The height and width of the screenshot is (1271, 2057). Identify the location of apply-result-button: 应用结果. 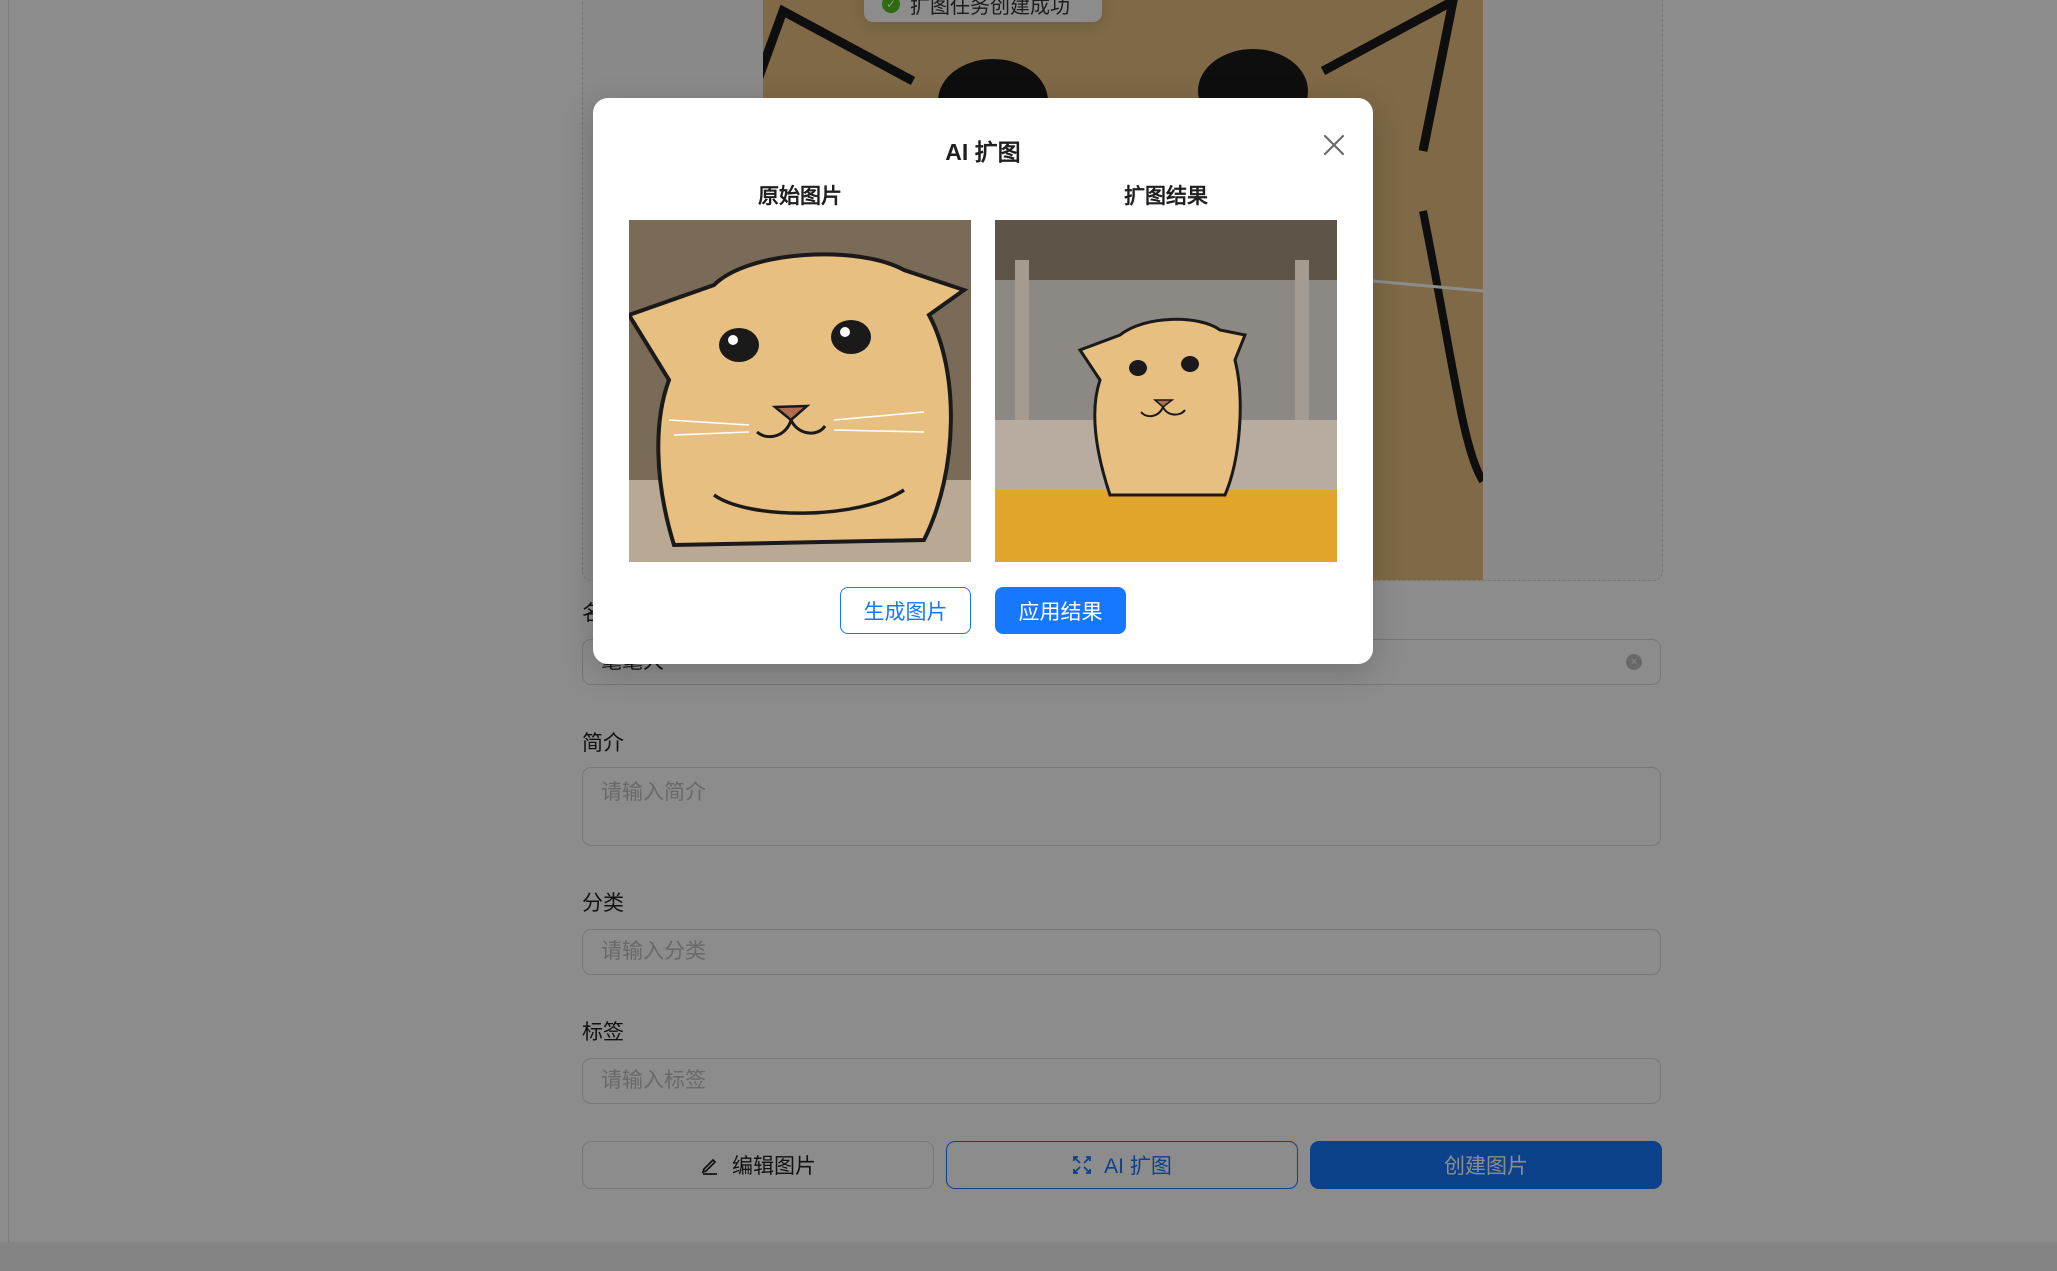
(1060, 610).